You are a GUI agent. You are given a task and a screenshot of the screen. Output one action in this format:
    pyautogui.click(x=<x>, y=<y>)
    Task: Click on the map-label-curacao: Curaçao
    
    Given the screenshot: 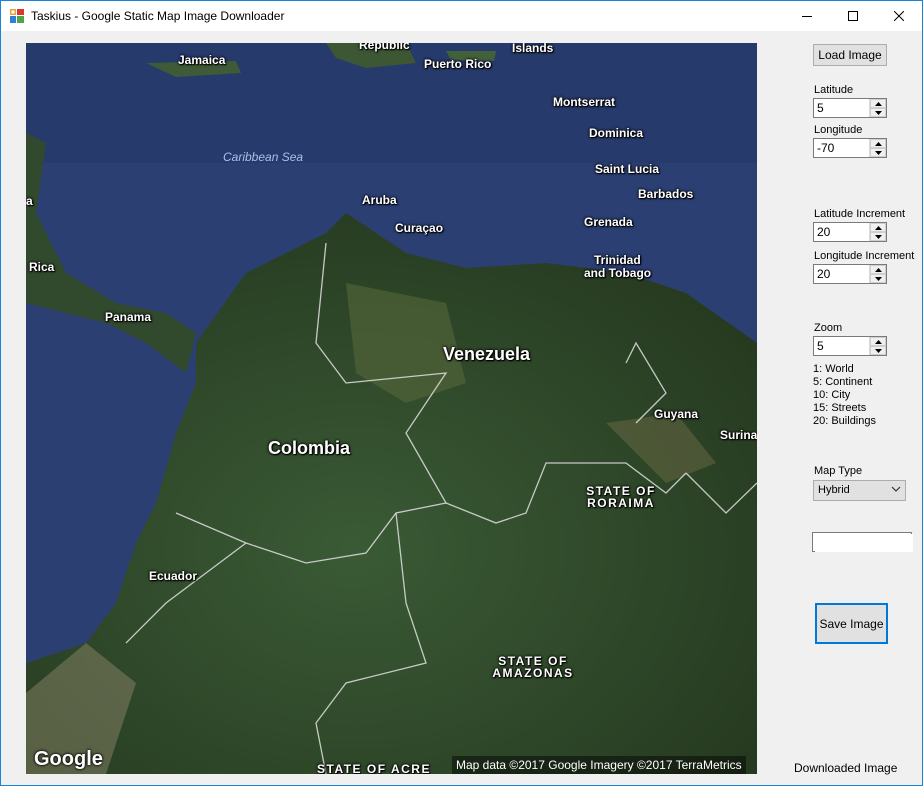 What is the action you would take?
    pyautogui.click(x=419, y=228)
    